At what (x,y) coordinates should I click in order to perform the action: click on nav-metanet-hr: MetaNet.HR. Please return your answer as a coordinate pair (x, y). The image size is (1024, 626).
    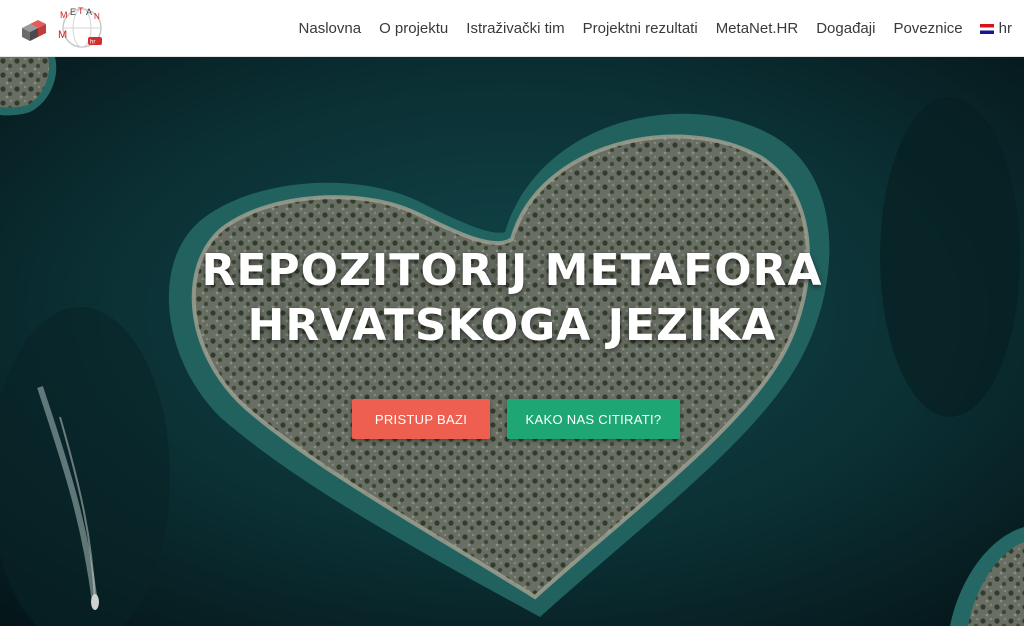
    Looking at the image, I should click on (757, 28).